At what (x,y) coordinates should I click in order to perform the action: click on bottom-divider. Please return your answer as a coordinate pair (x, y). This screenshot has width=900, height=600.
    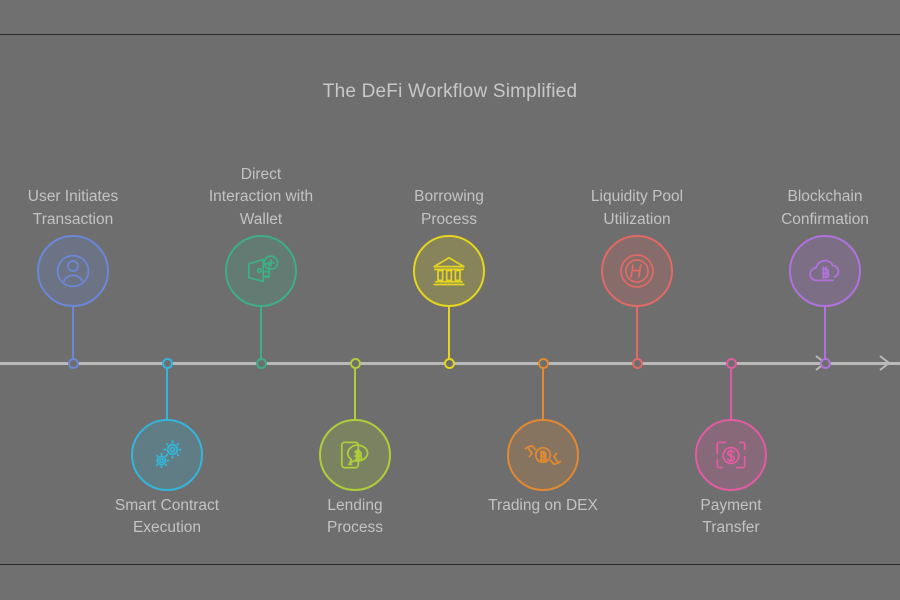
    Looking at the image, I should click on (450, 564).